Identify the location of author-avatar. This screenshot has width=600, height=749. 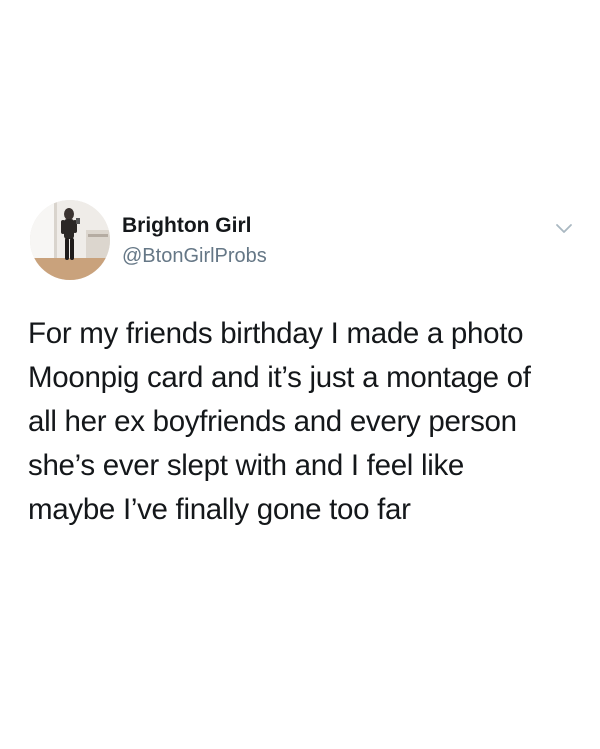
(70, 240).